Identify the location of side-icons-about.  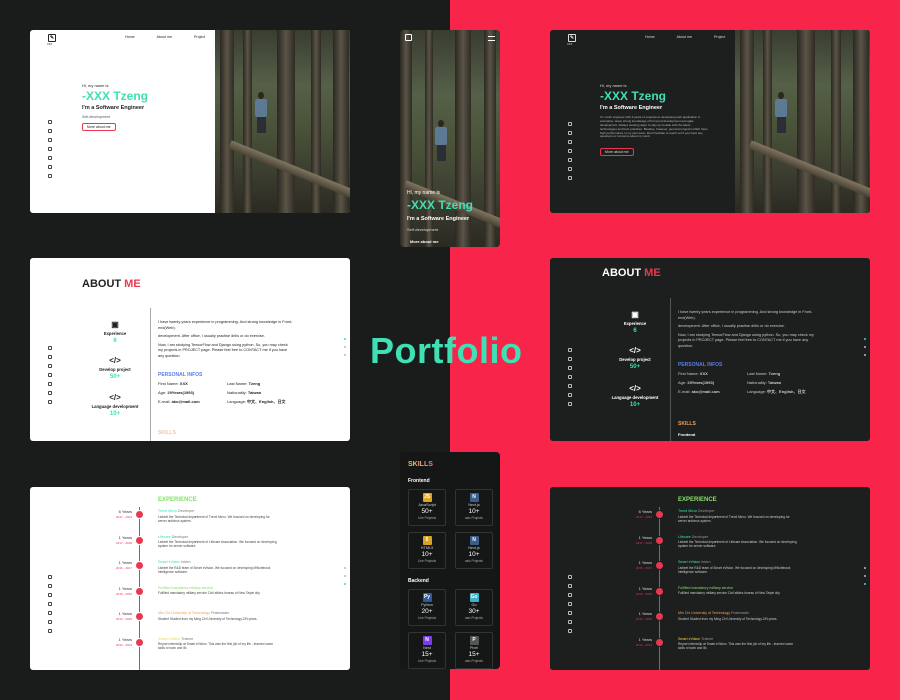
(50, 375).